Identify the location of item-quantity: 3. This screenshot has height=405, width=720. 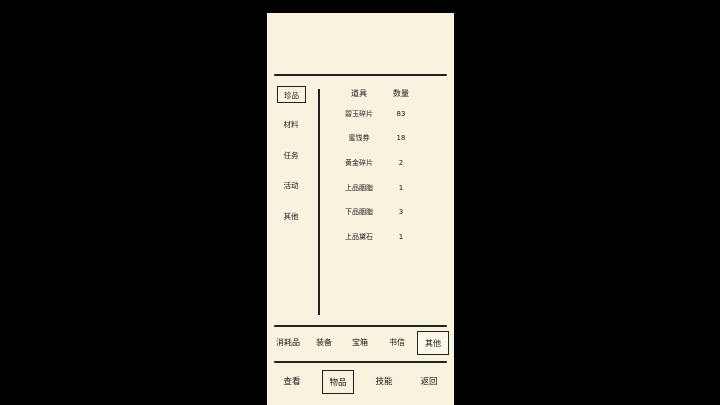
(401, 212).